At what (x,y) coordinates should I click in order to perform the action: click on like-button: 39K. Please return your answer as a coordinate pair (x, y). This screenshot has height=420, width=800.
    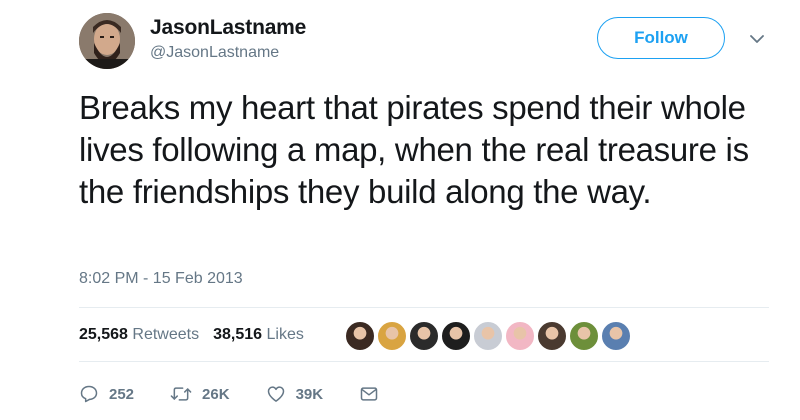
    Looking at the image, I should click on (295, 394).